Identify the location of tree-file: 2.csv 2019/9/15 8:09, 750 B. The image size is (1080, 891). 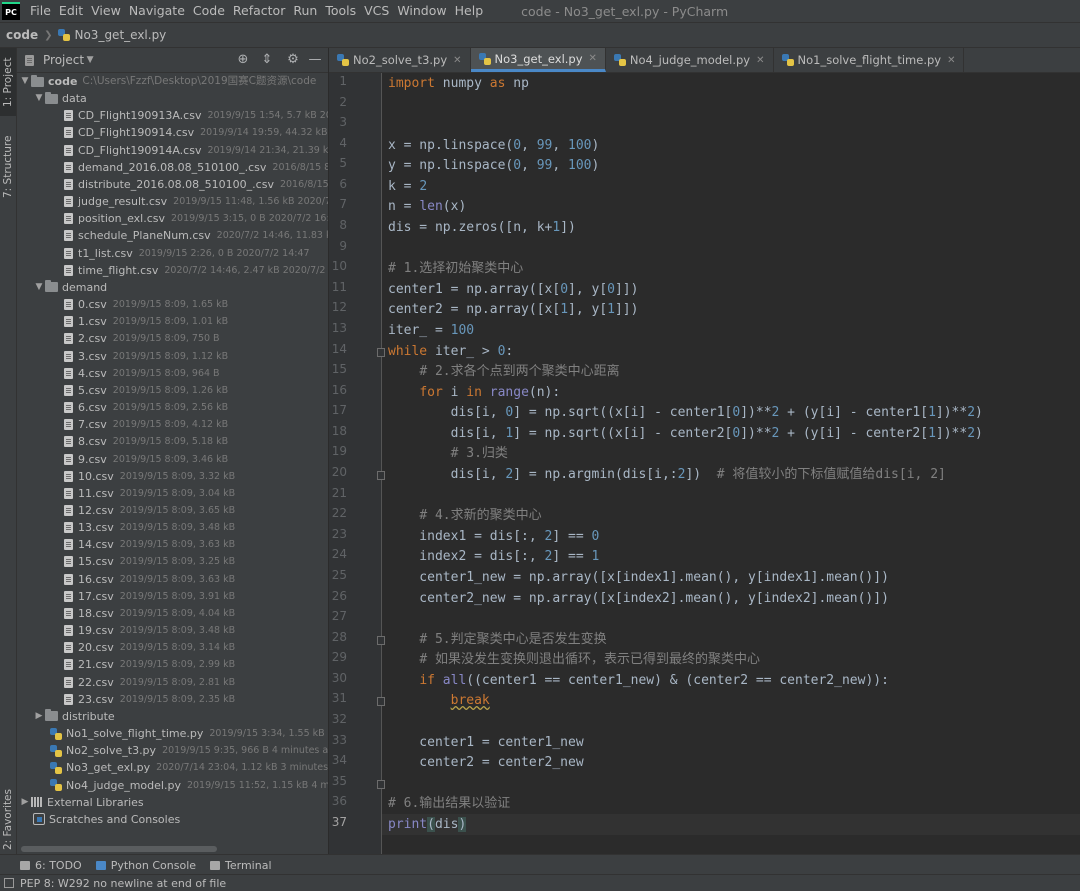
(142, 338).